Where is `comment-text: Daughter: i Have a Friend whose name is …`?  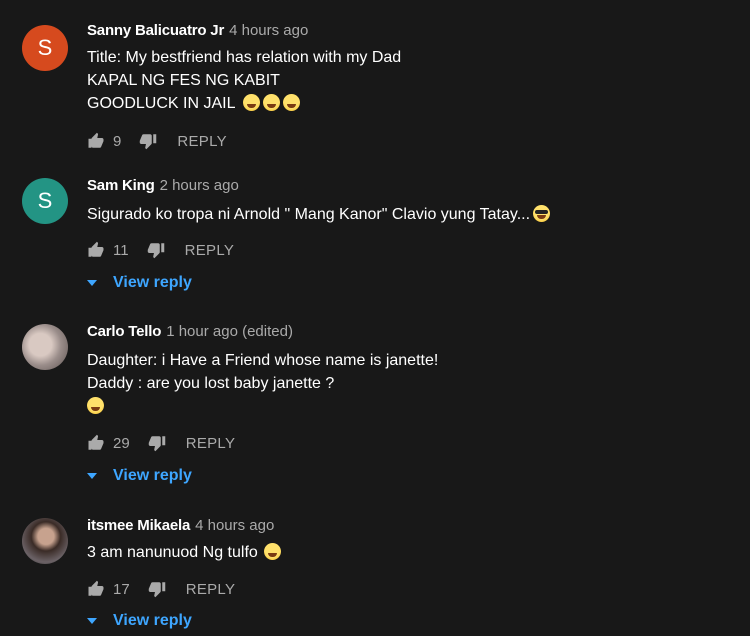 comment-text: Daughter: i Have a Friend whose name is … is located at coordinates (263, 360).